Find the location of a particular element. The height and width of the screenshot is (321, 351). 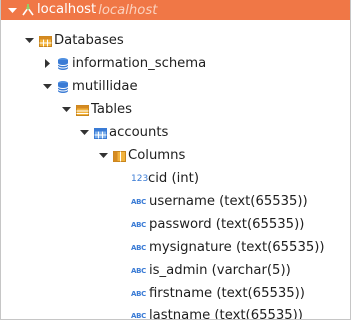

databases-folder-icon is located at coordinates (45, 41).